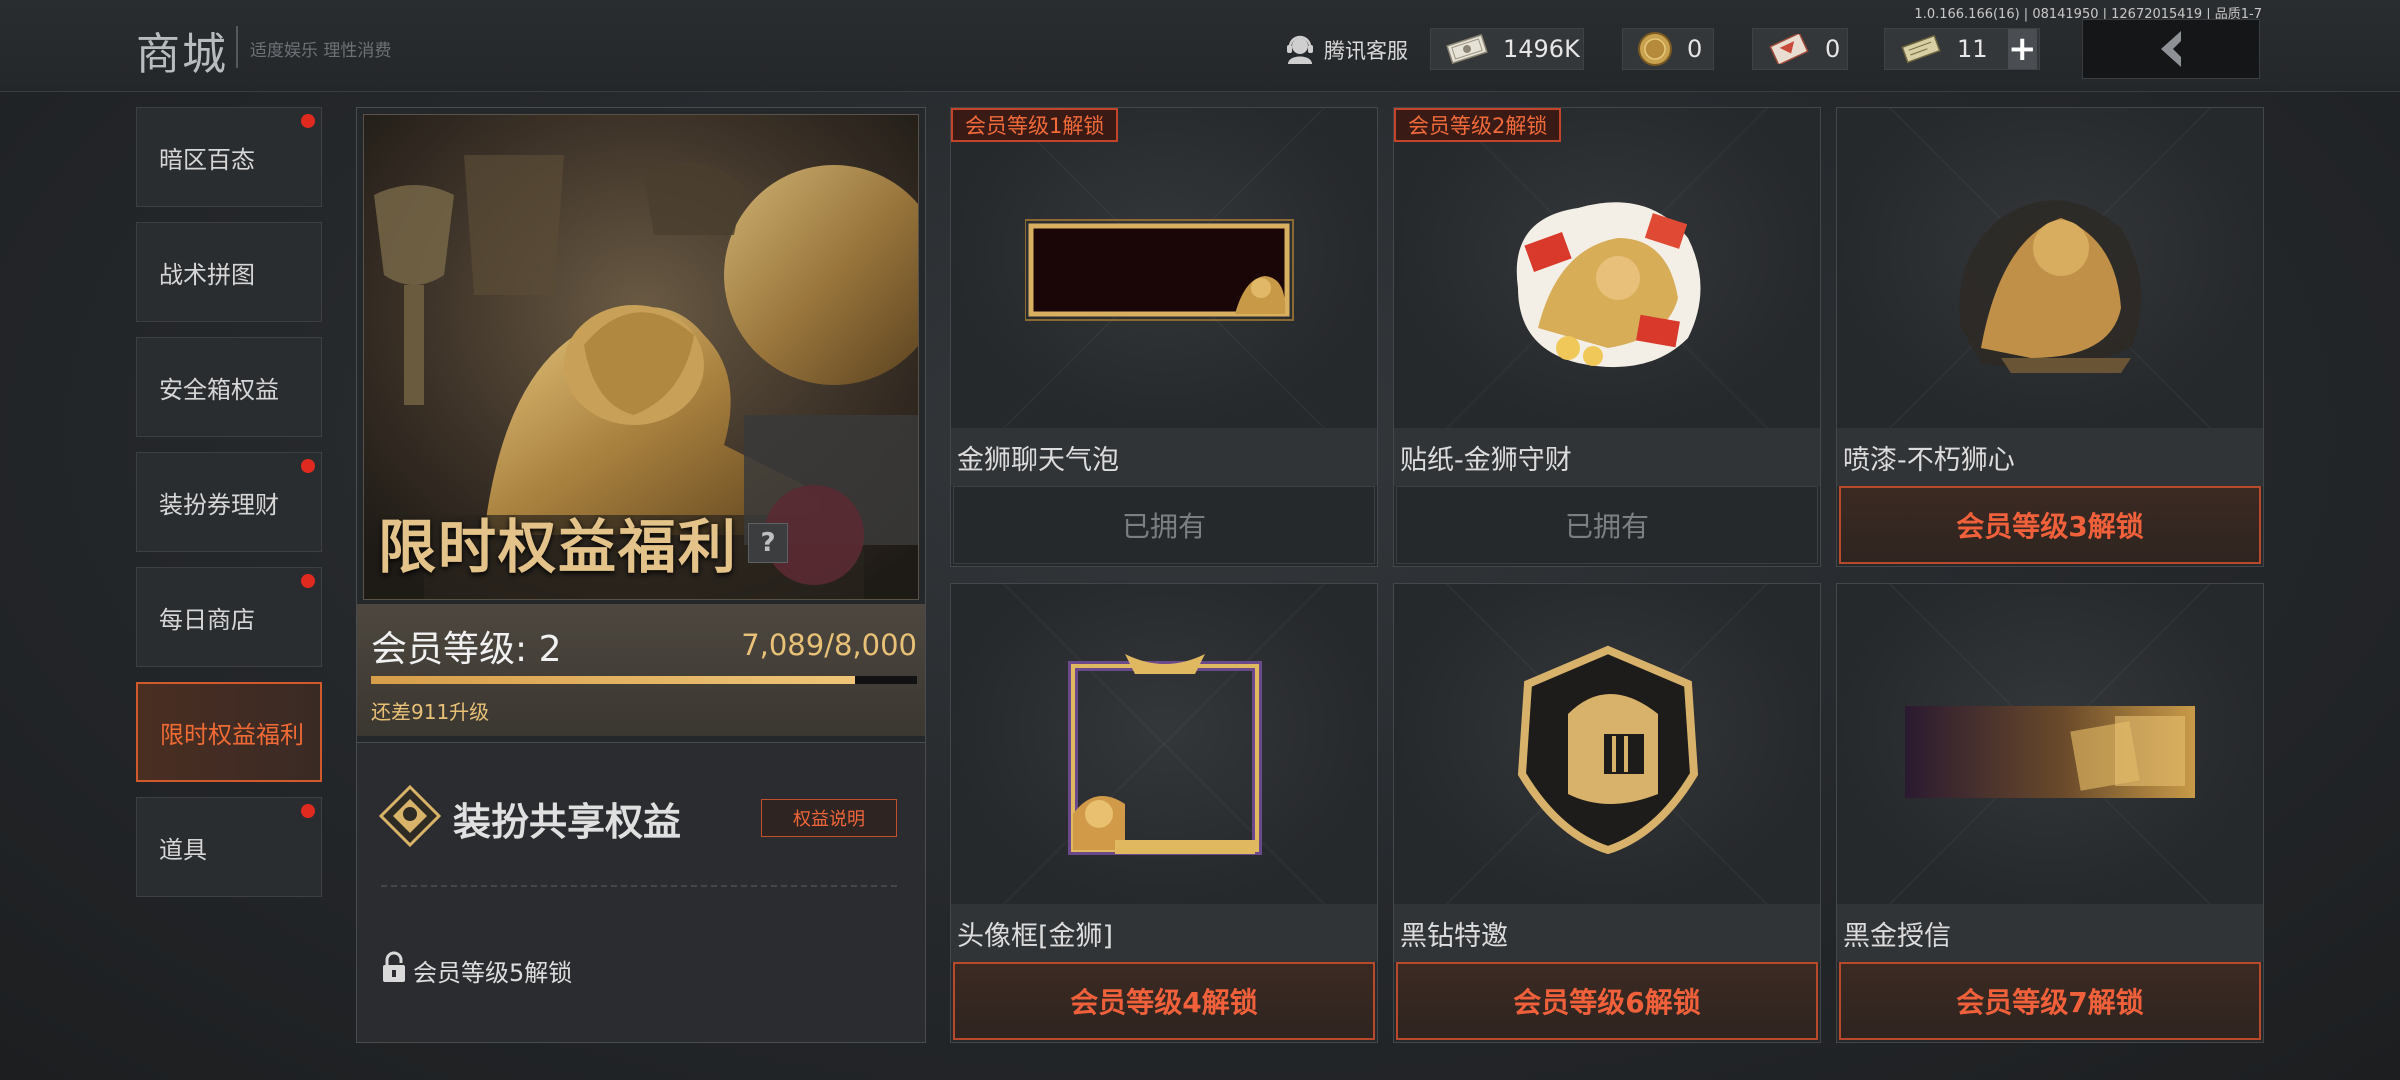 The height and width of the screenshot is (1080, 2400). Describe the element at coordinates (1164, 1001) in the screenshot. I see `unlock-level-button: 会员等级4解锁` at that location.